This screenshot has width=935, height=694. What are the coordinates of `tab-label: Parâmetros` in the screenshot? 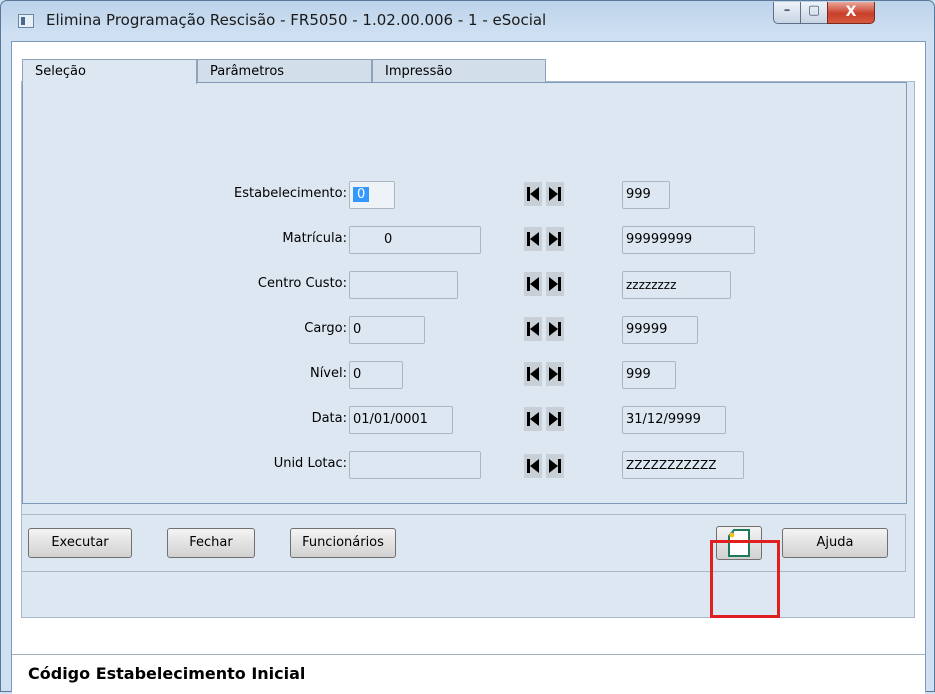 It's located at (247, 71).